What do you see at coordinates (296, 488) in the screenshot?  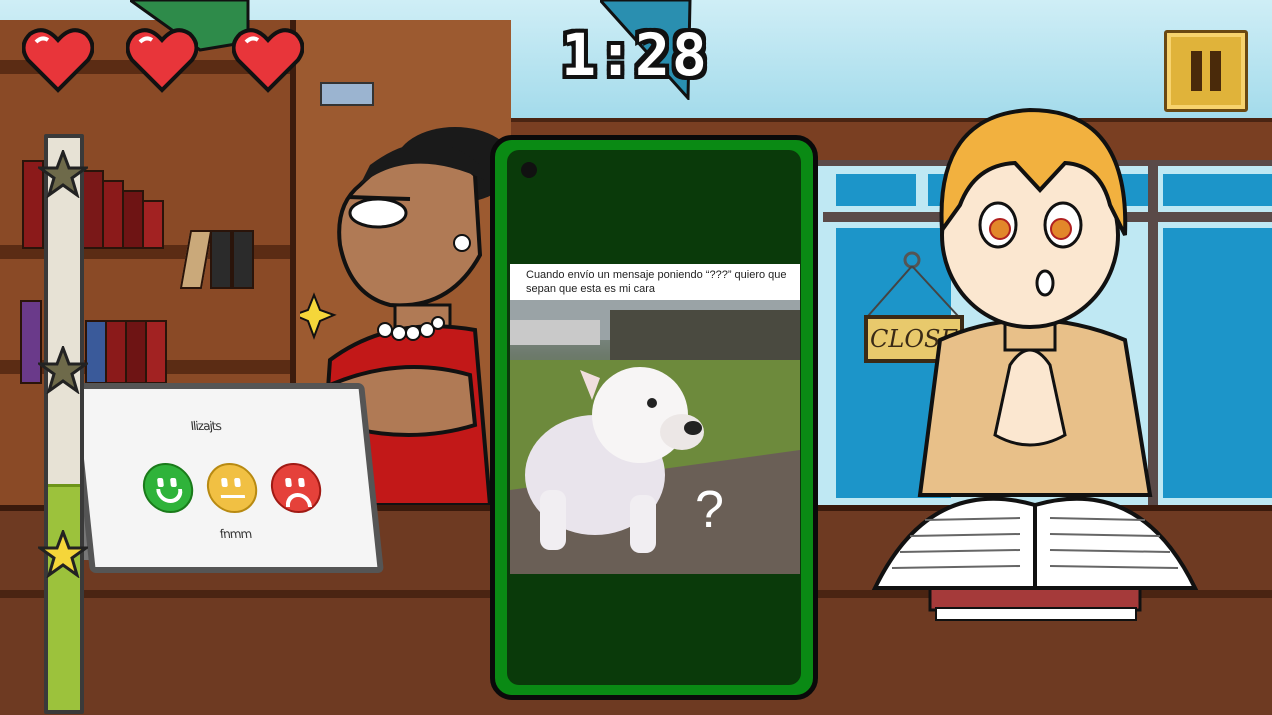 I see `angry-face-icon` at bounding box center [296, 488].